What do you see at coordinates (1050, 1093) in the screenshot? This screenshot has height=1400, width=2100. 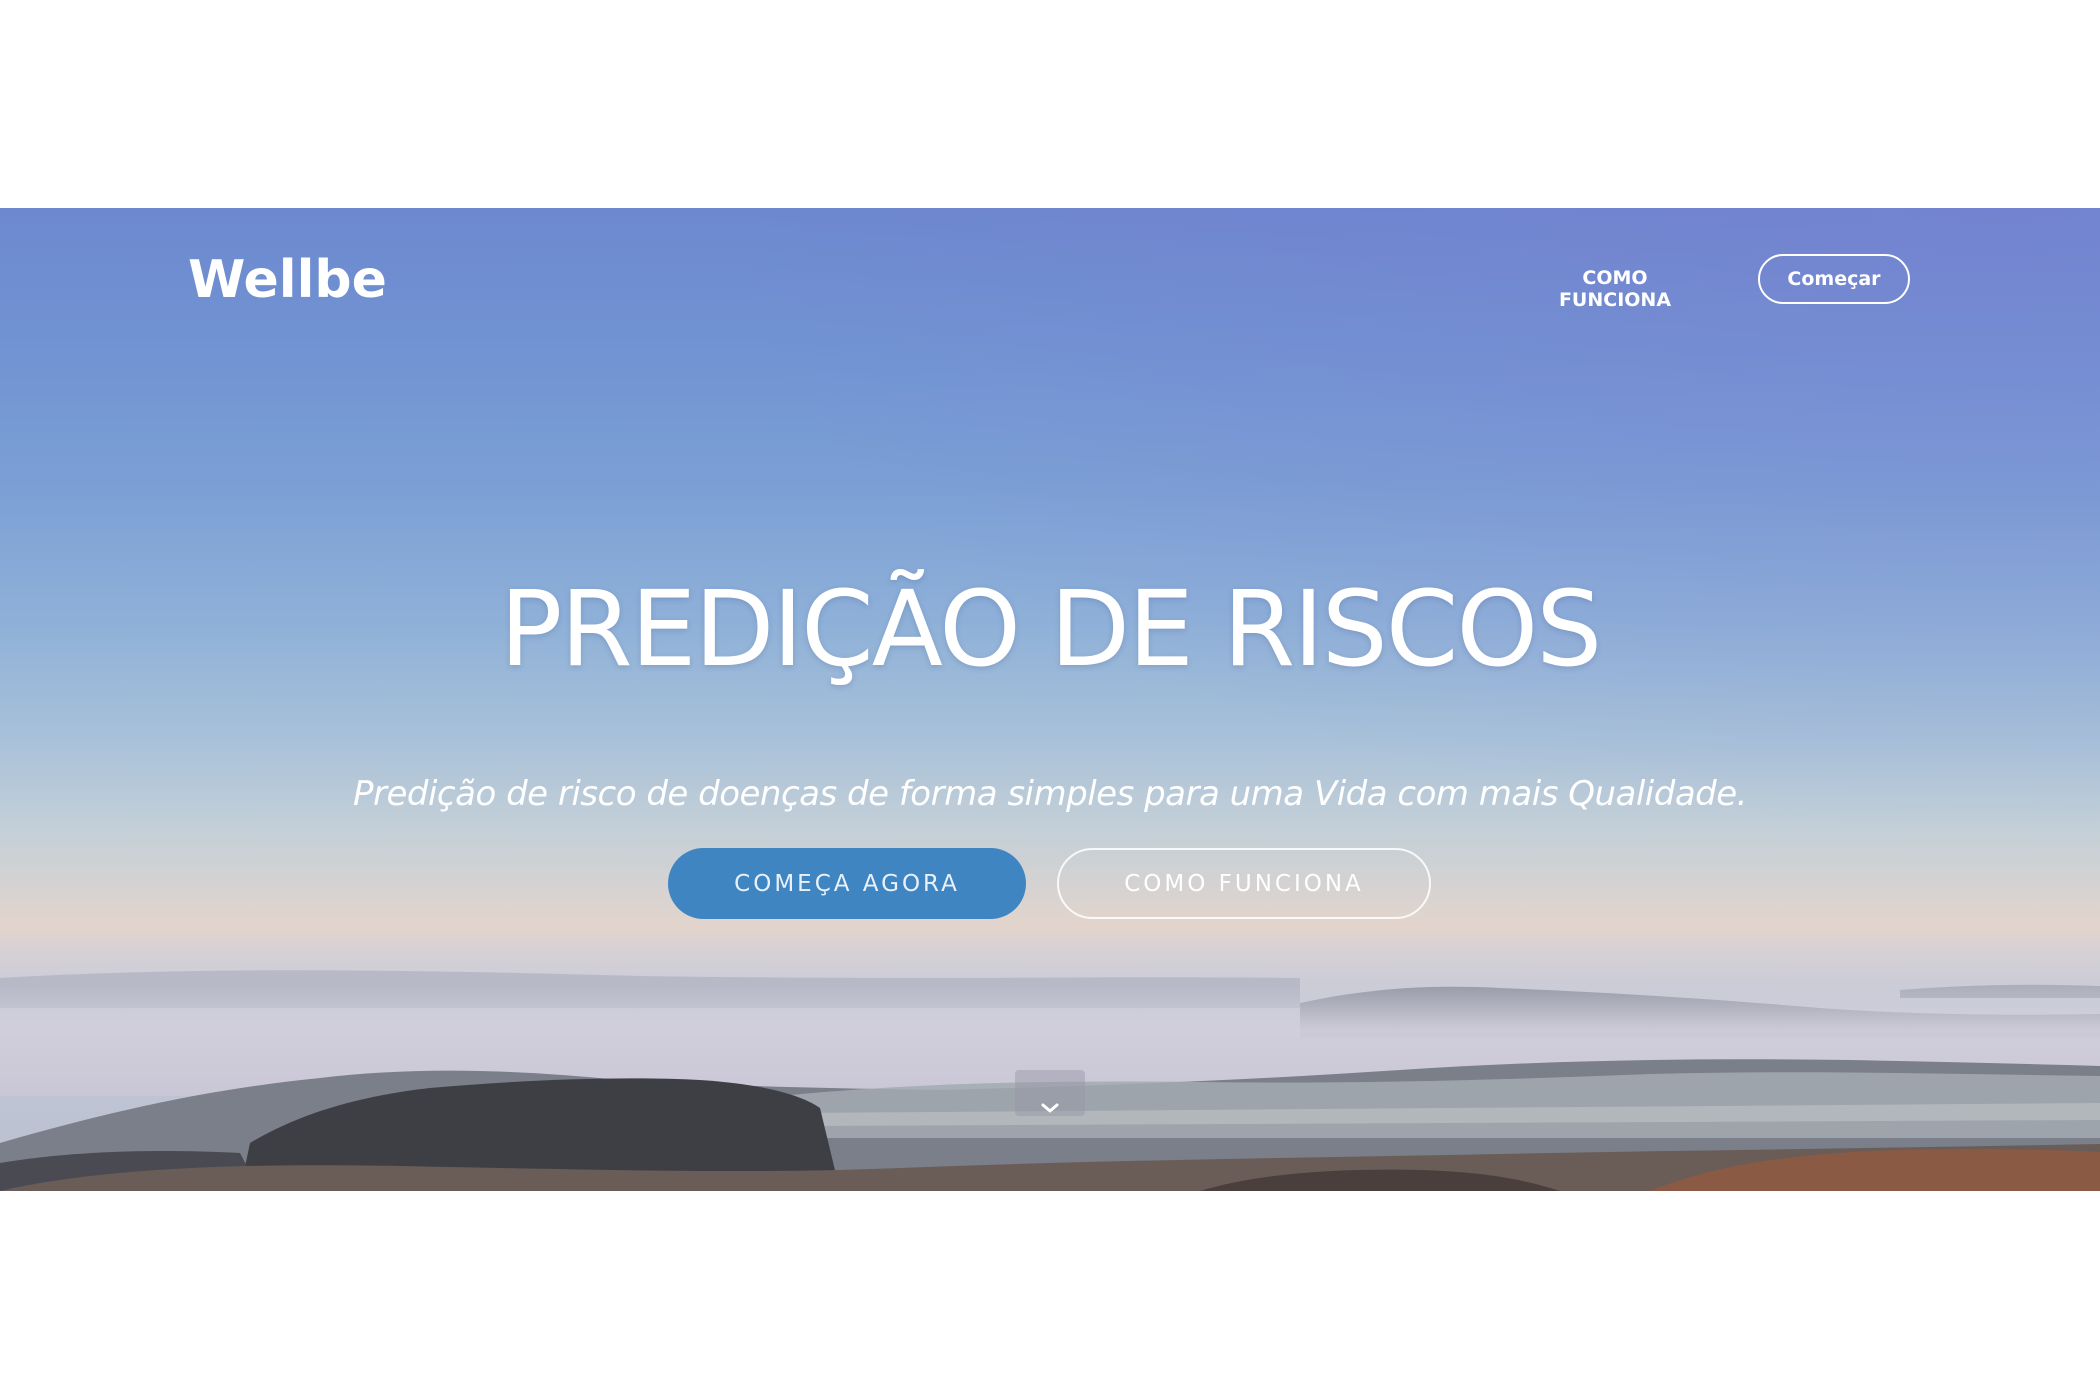 I see `scroll-down-button` at bounding box center [1050, 1093].